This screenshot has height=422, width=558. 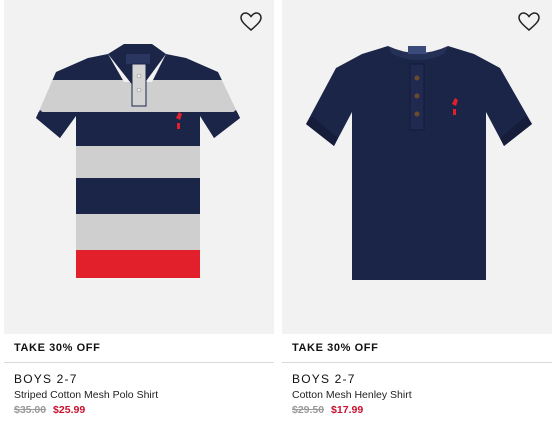 I want to click on product-title-link: Striped Cotton Mesh Polo Shirt, so click(x=86, y=395).